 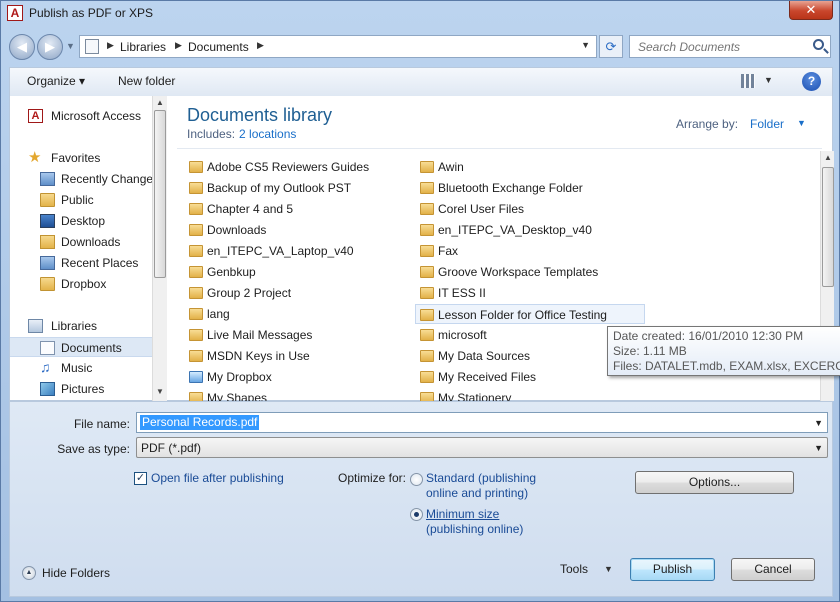 What do you see at coordinates (289, 272) in the screenshot?
I see `folder-item: Genbkup` at bounding box center [289, 272].